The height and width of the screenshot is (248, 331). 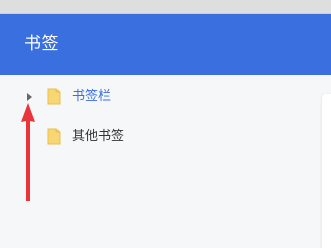 What do you see at coordinates (91, 97) in the screenshot?
I see `tree-item-bookmarks-bar: 书签栏` at bounding box center [91, 97].